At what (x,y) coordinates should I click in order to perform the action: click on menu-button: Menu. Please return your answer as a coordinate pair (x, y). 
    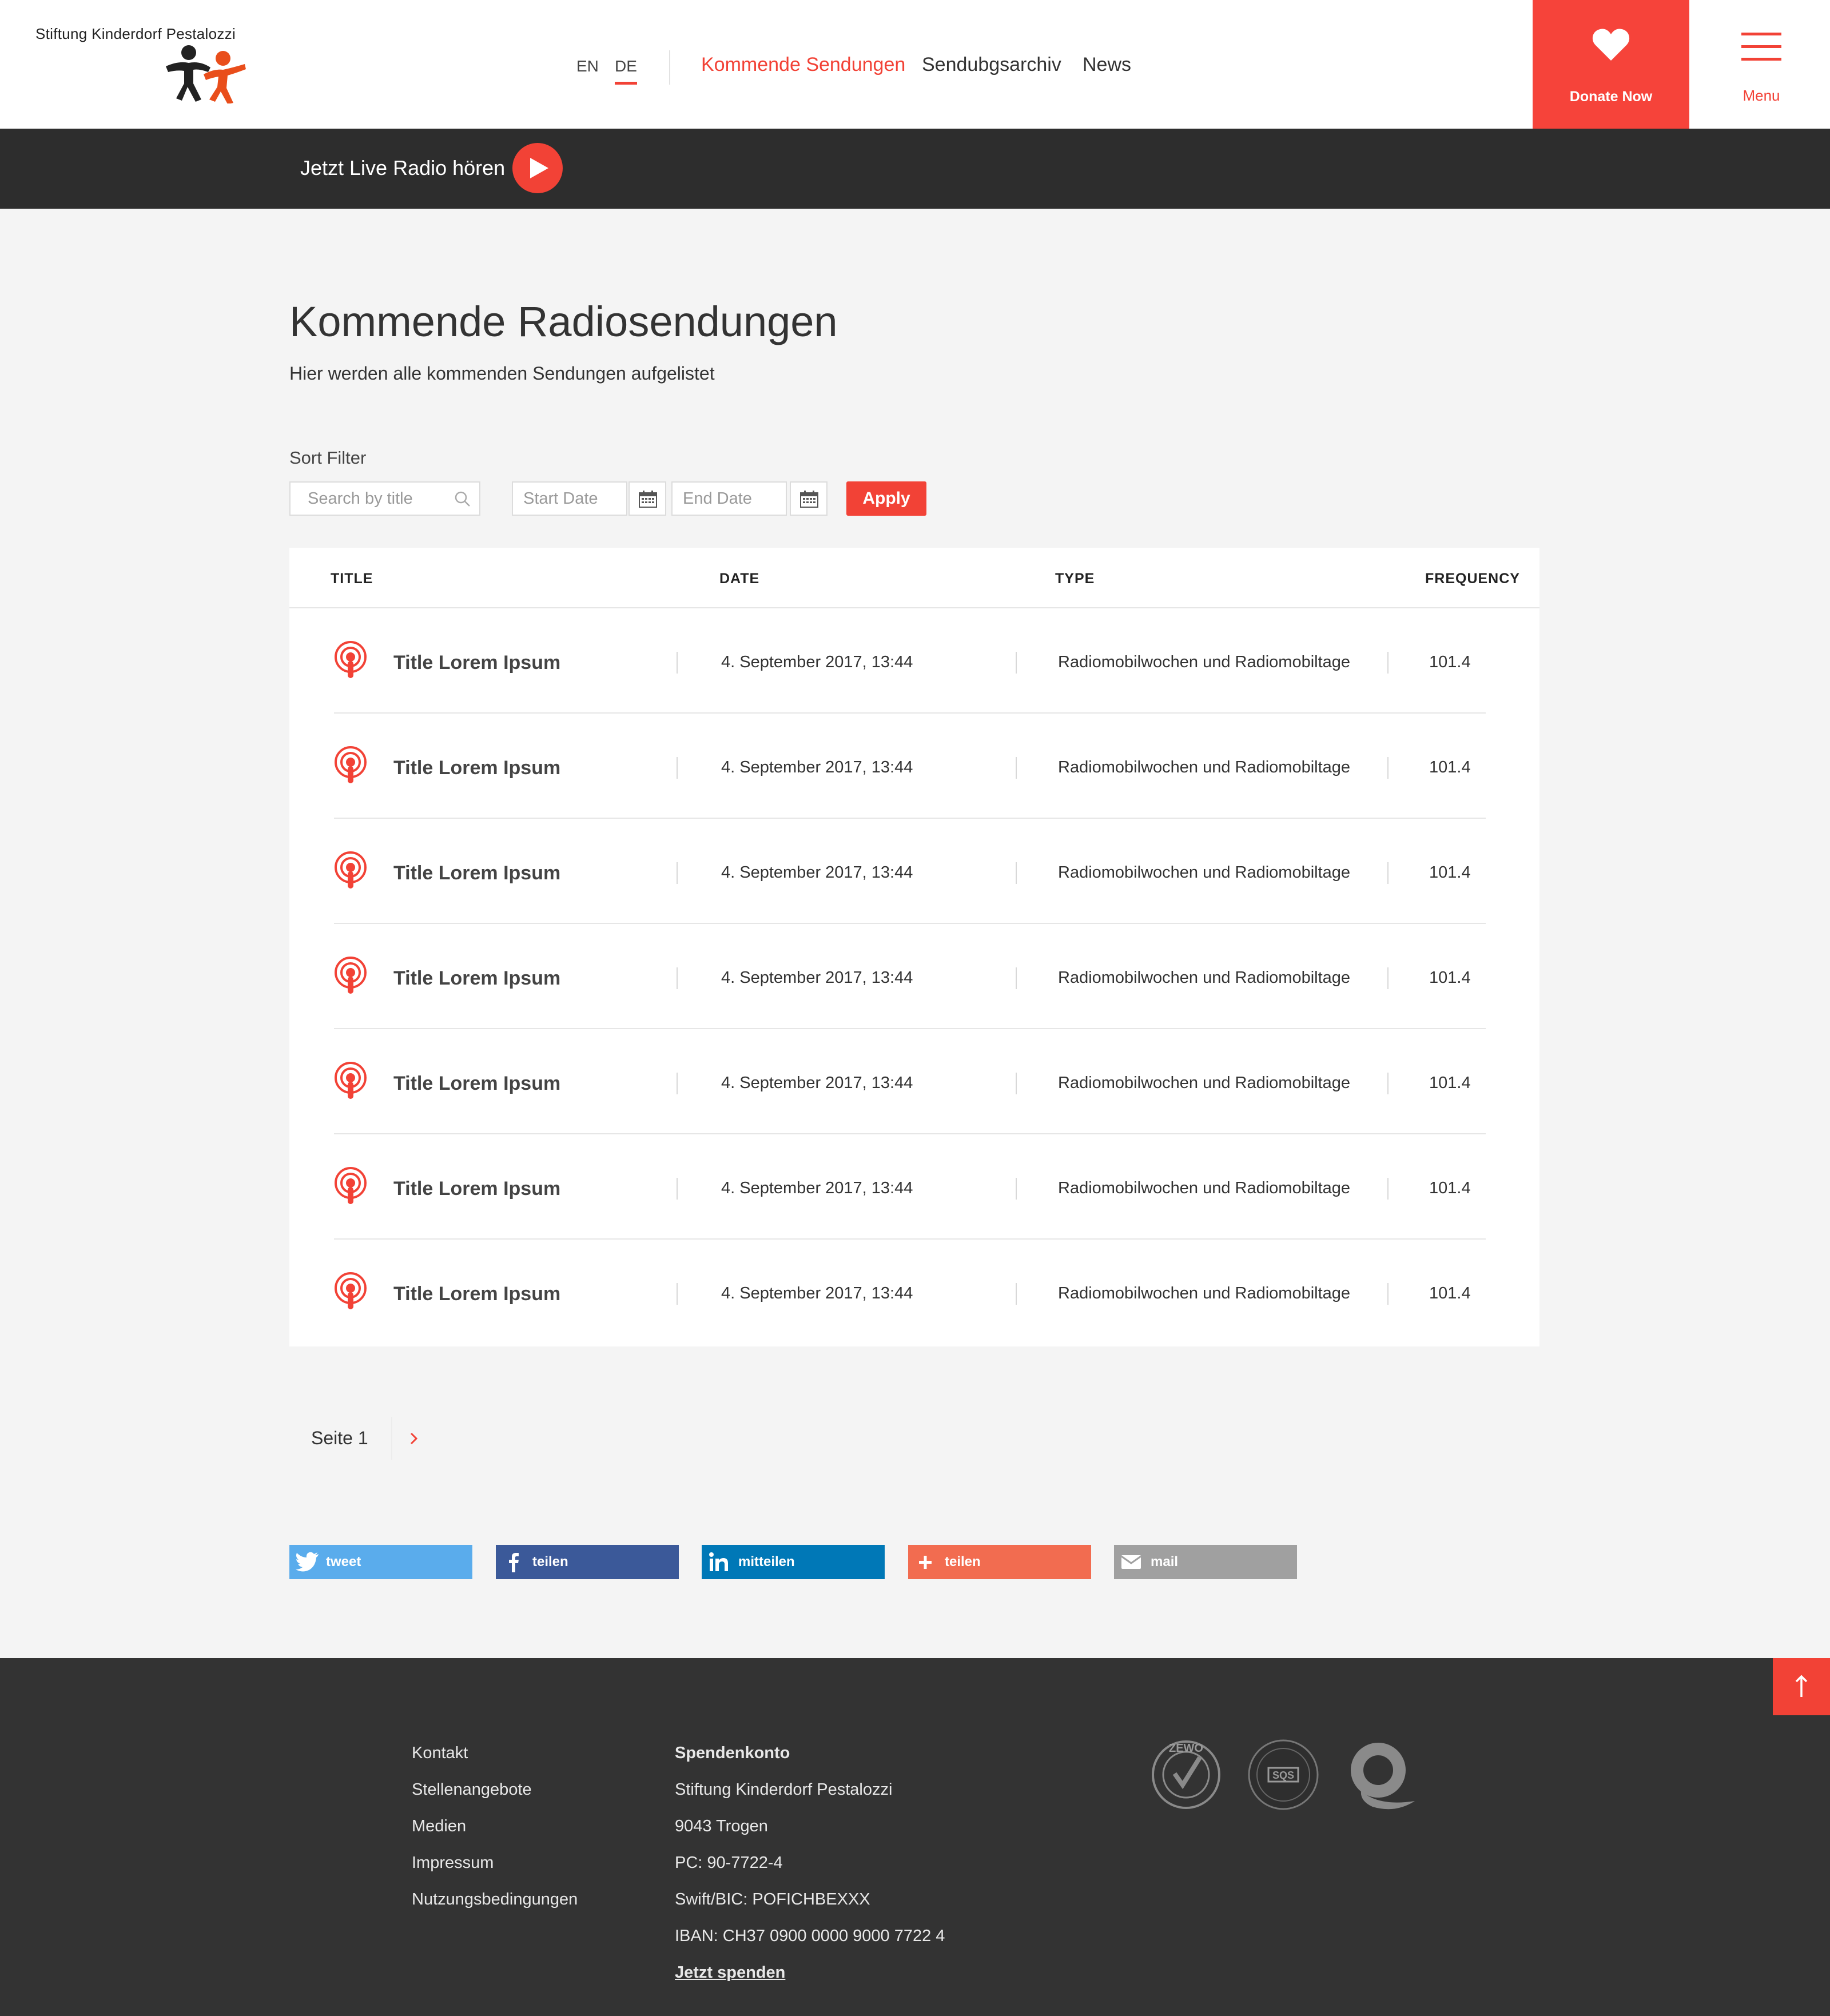
    Looking at the image, I should click on (1761, 64).